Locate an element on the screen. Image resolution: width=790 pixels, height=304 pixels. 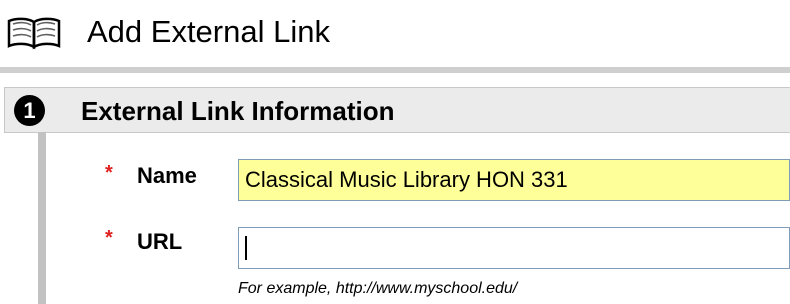
url-required-marker: * is located at coordinates (109, 238).